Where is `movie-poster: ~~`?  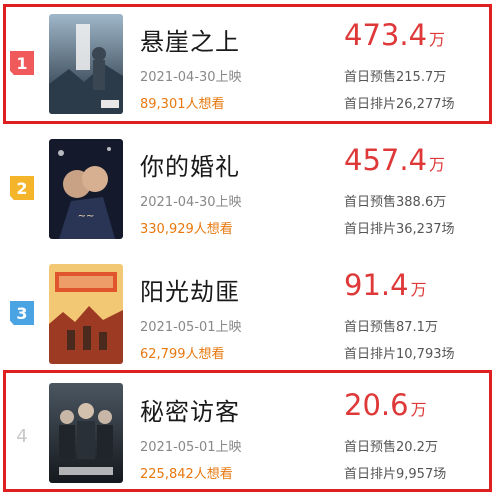
movie-poster: ~~ is located at coordinates (86, 189).